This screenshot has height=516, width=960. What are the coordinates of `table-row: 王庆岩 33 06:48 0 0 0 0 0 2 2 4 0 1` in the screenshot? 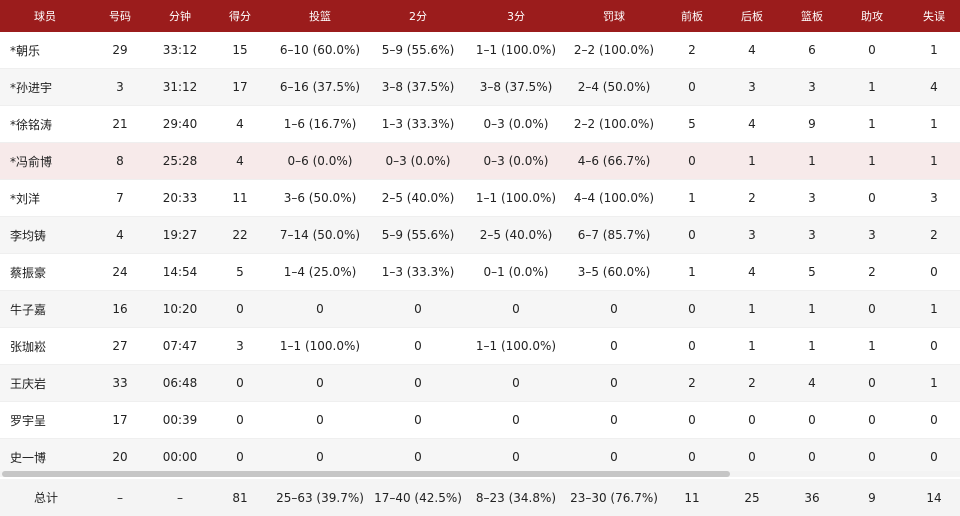 It's located at (480, 383).